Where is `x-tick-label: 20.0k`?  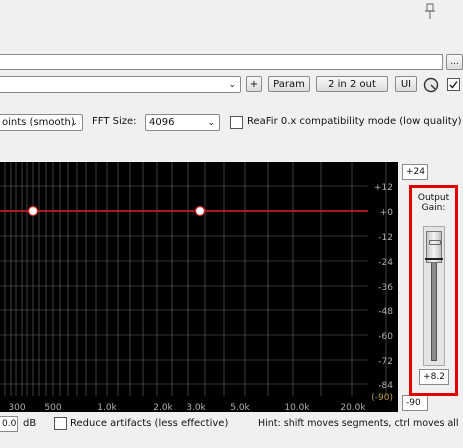
x-tick-label: 20.0k is located at coordinates (353, 407).